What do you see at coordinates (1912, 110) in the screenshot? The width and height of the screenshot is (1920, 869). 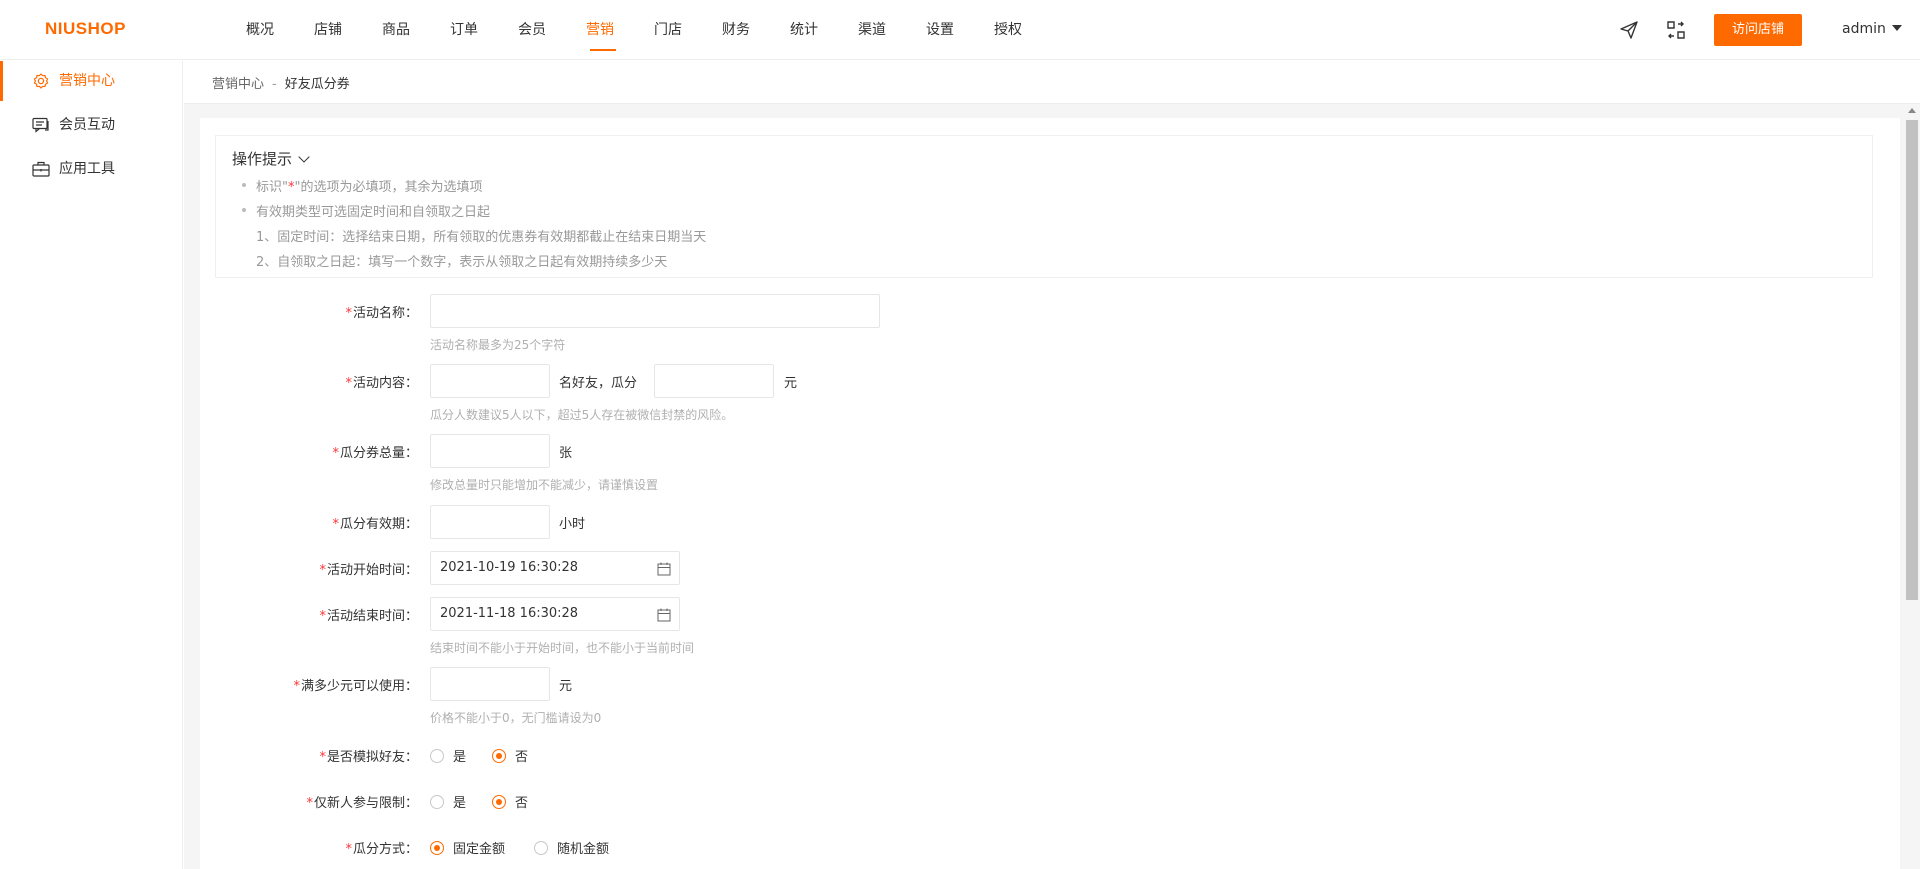 I see `scroll-up-icon` at bounding box center [1912, 110].